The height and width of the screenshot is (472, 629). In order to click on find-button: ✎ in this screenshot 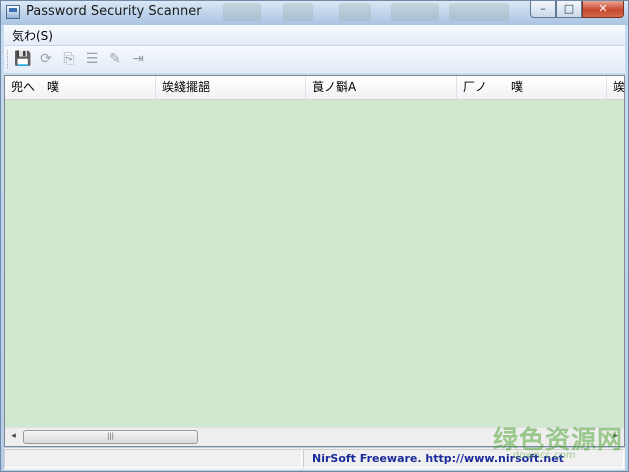, I will do `click(115, 59)`.